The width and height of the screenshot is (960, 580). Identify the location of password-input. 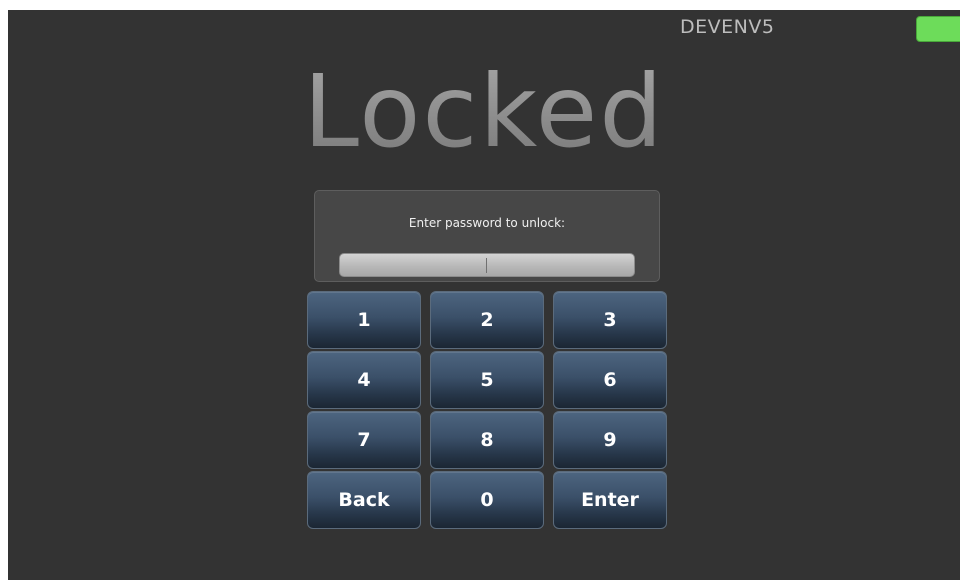
(487, 265).